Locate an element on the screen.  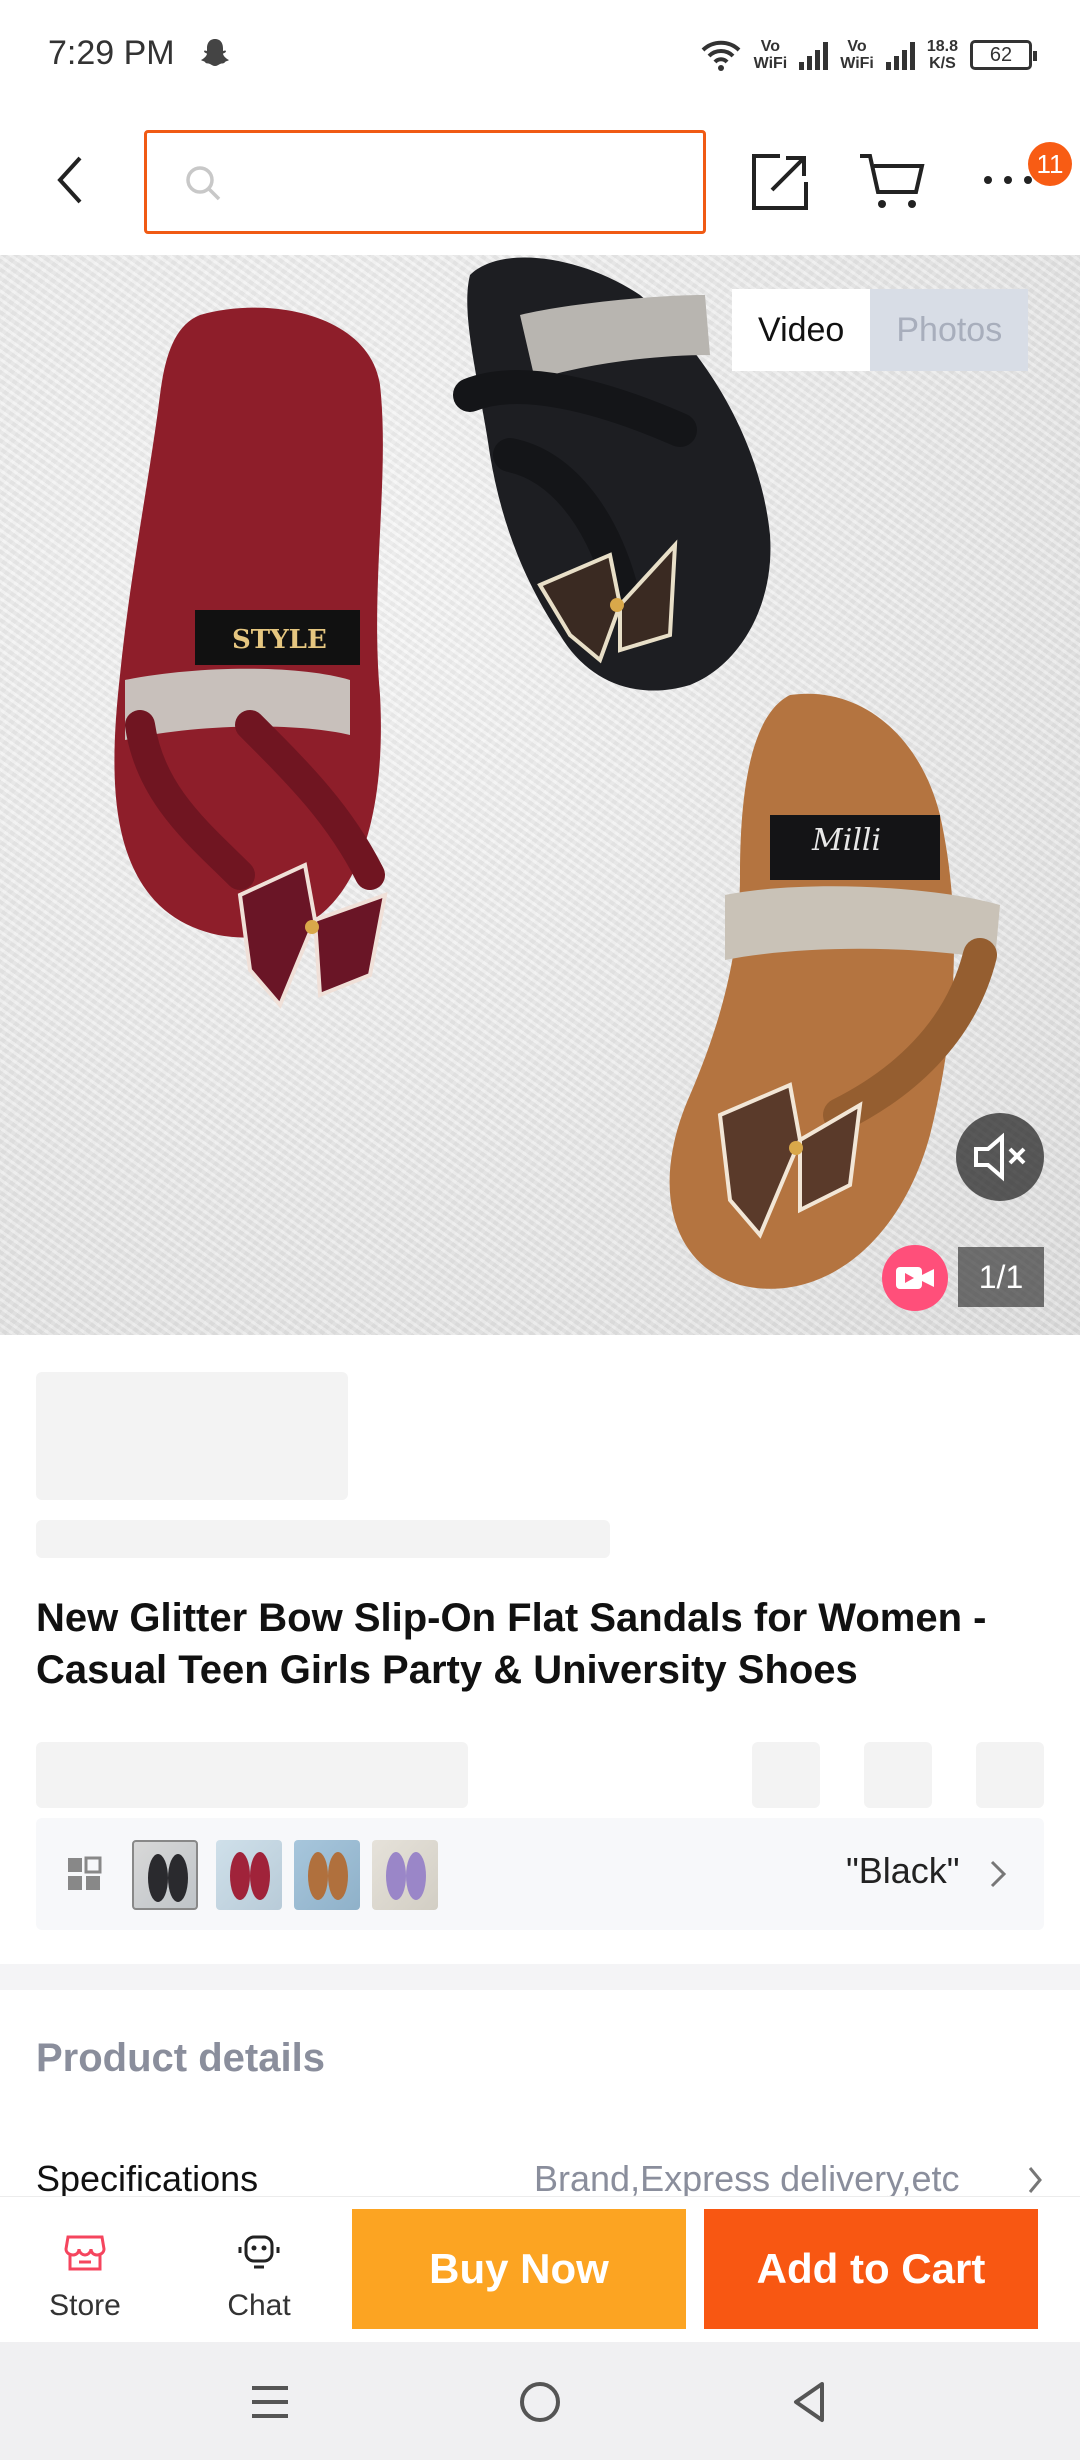
store-label: Store is located at coordinates (85, 2305).